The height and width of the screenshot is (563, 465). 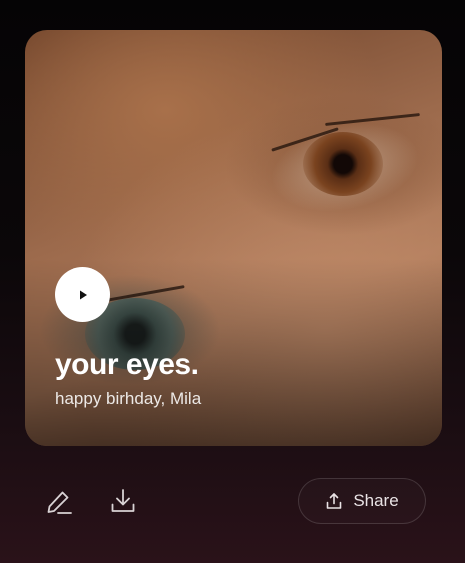 What do you see at coordinates (128, 398) in the screenshot?
I see `card-subtitle: happy birhday, Mila` at bounding box center [128, 398].